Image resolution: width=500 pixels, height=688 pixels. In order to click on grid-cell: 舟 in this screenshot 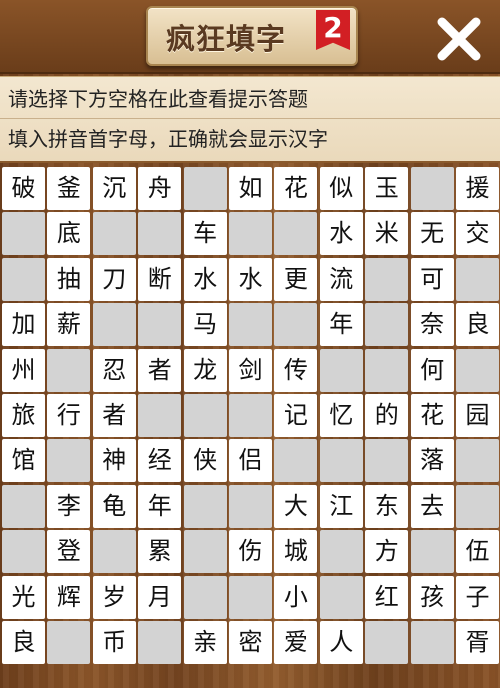, I will do `click(160, 188)`.